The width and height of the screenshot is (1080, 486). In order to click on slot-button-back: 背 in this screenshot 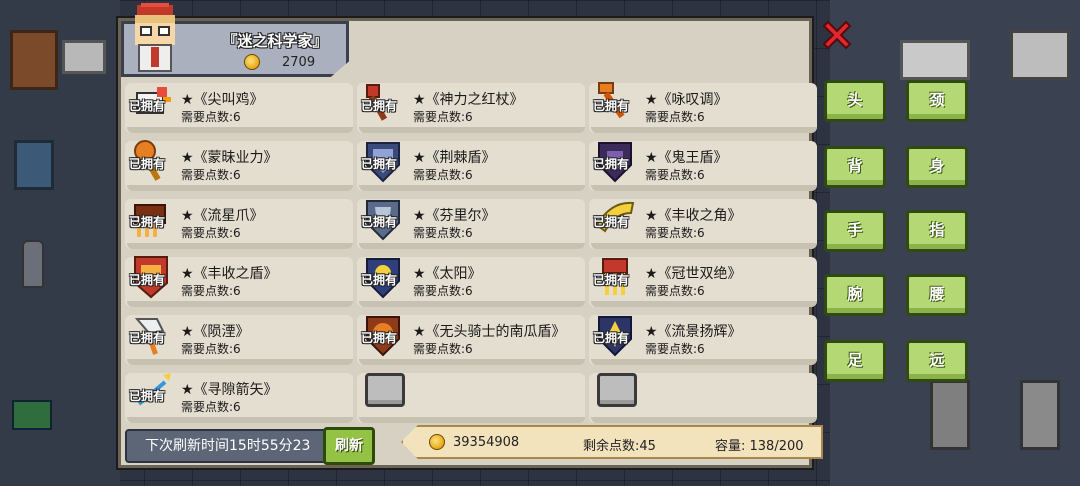, I will do `click(855, 167)`.